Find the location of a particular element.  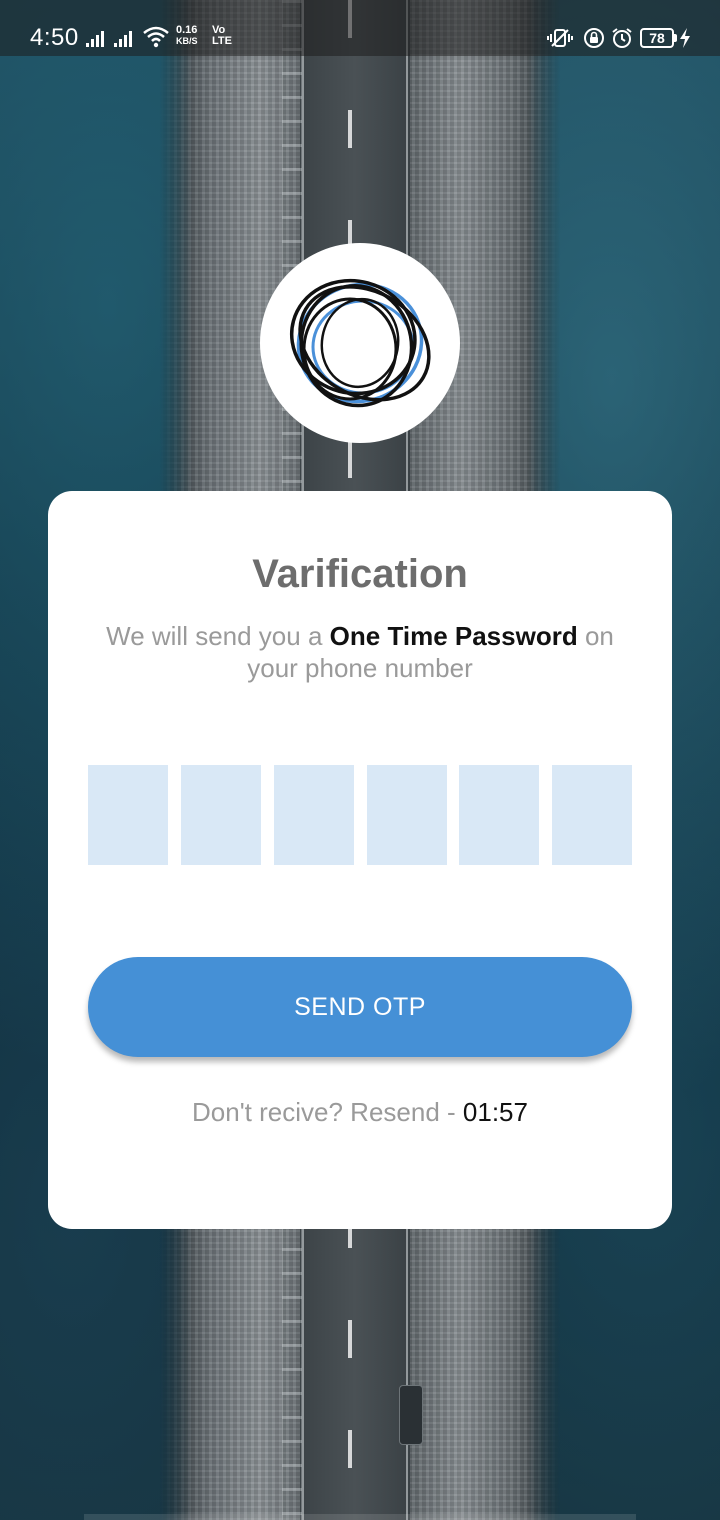

app-logo is located at coordinates (360, 343).